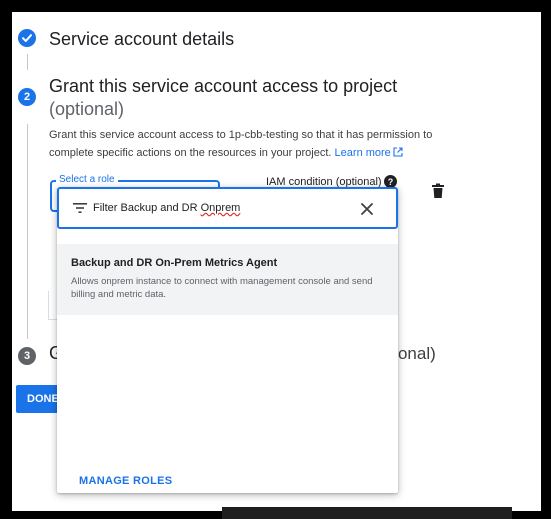  Describe the element at coordinates (125, 481) in the screenshot. I see `manage-roles-button: MANAGE ROLES` at that location.